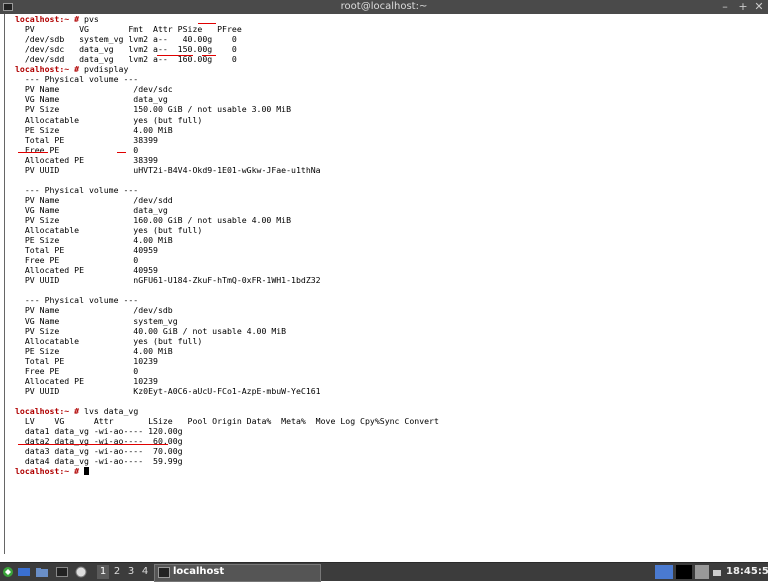 The width and height of the screenshot is (768, 582). Describe the element at coordinates (89, 19) in the screenshot. I see `line-text: pvs` at that location.